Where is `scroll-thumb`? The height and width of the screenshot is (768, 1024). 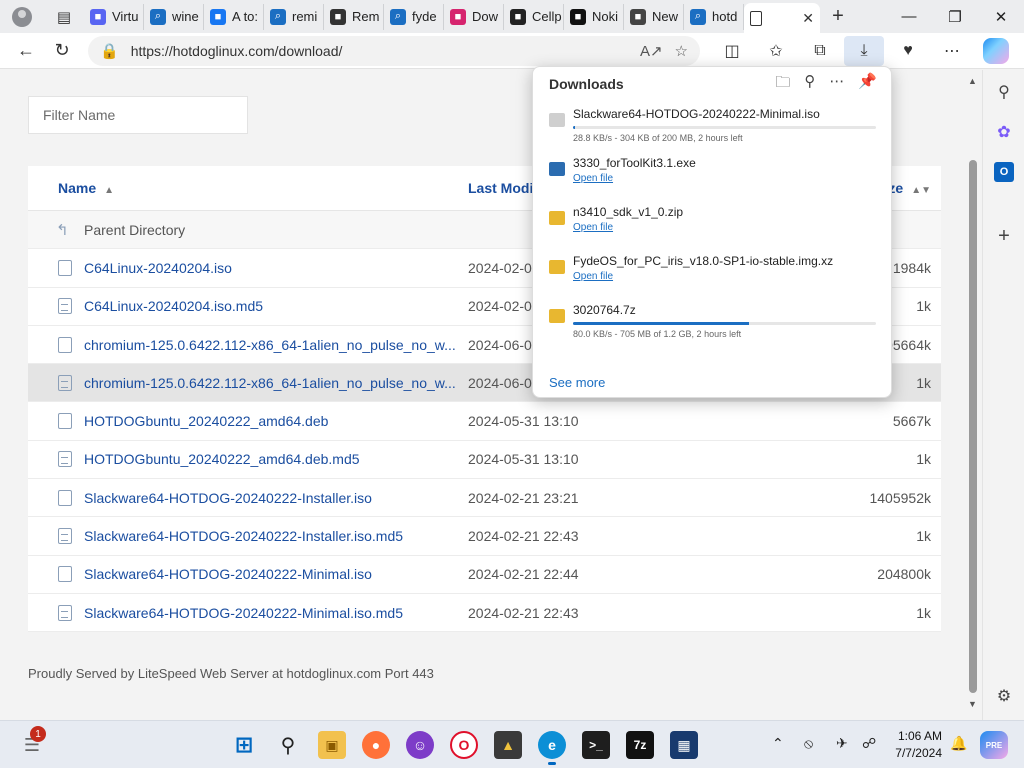
scroll-thumb is located at coordinates (973, 426).